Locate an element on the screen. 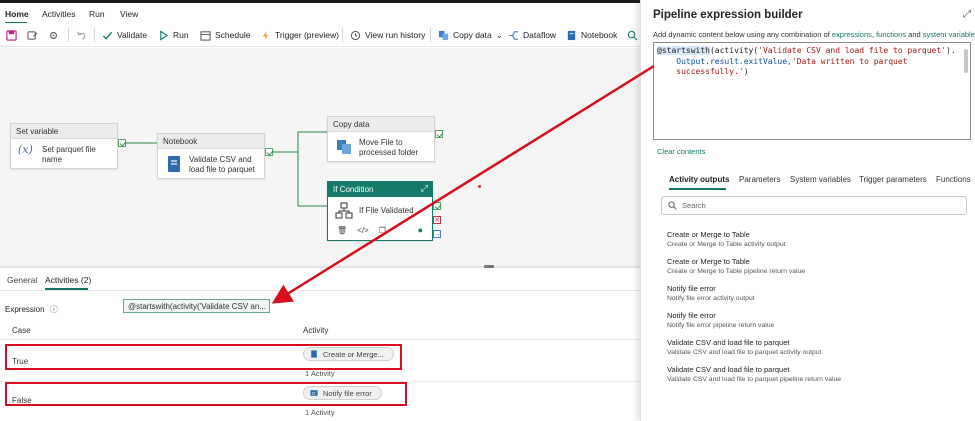 The height and width of the screenshot is (421, 975). on-completion-port: → is located at coordinates (437, 234).